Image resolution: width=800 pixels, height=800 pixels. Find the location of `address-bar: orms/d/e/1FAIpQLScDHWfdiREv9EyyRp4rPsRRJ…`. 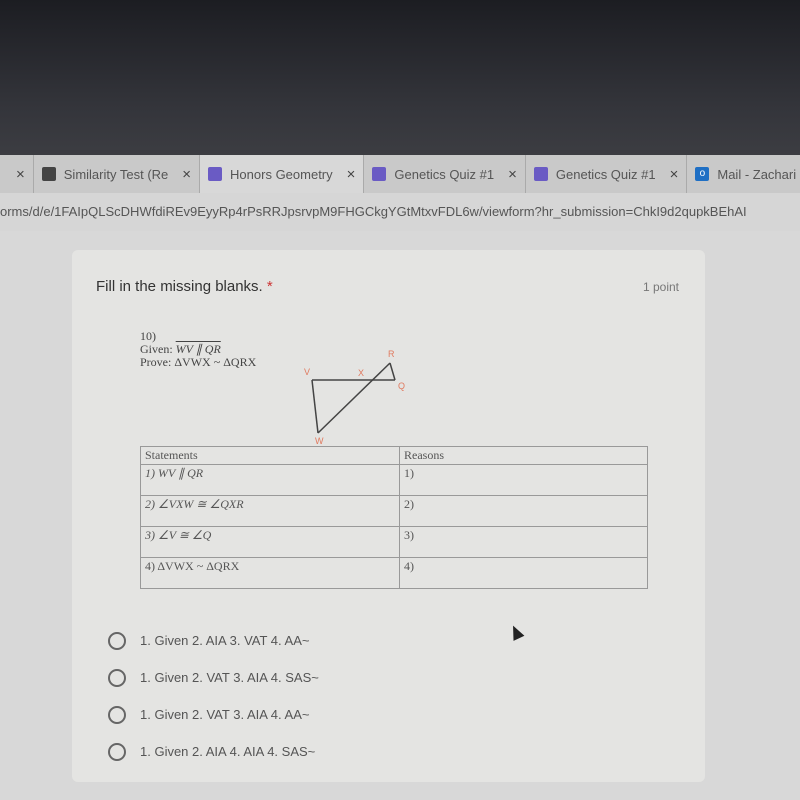

address-bar: orms/d/e/1FAIpQLScDHWfdiREv9EyyRp4rPsRRJ… is located at coordinates (400, 212).